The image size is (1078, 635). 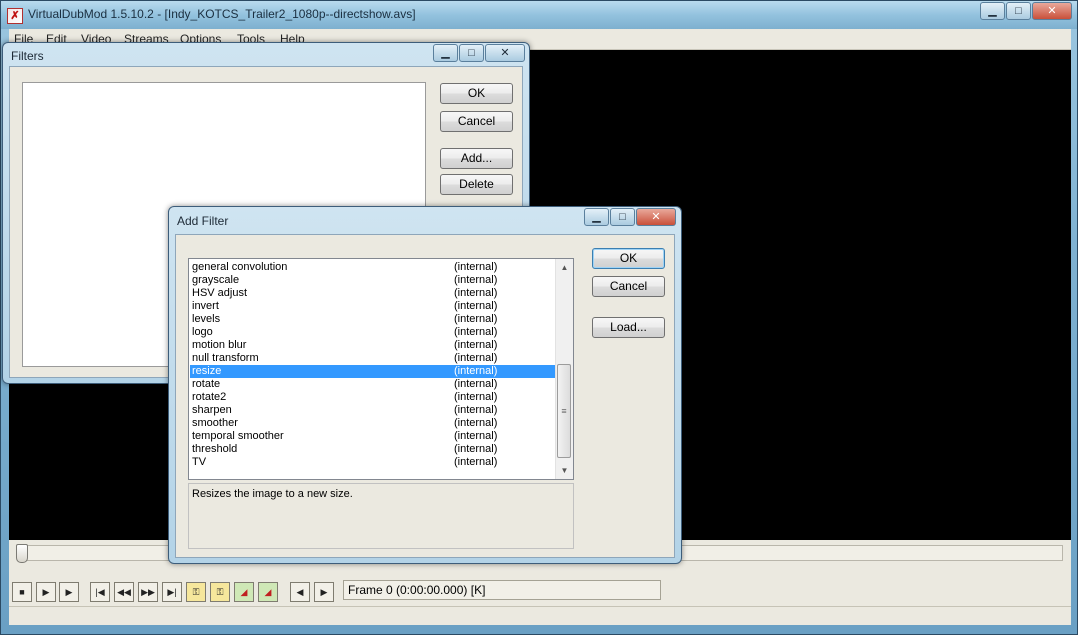 I want to click on add-filter-close-button: ✕, so click(x=656, y=217).